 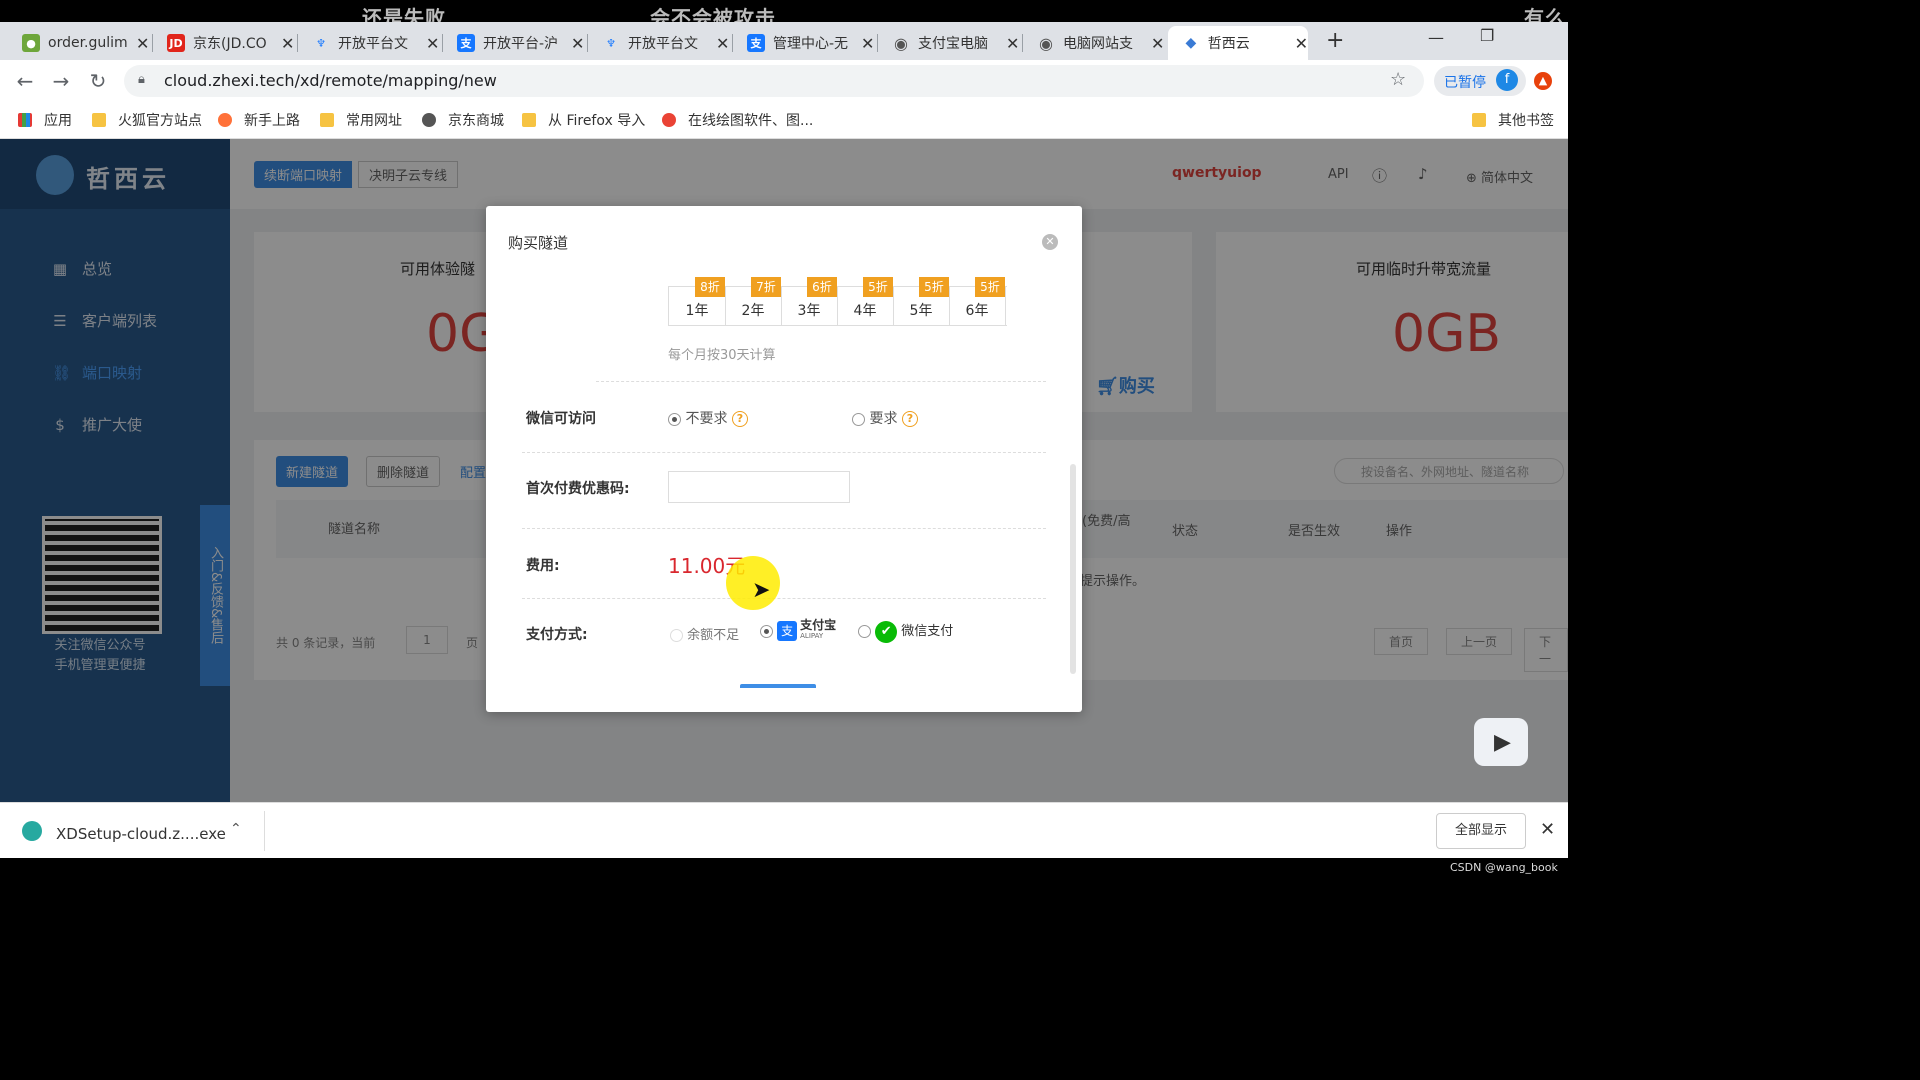 I want to click on forward-icon: →, so click(x=61, y=81).